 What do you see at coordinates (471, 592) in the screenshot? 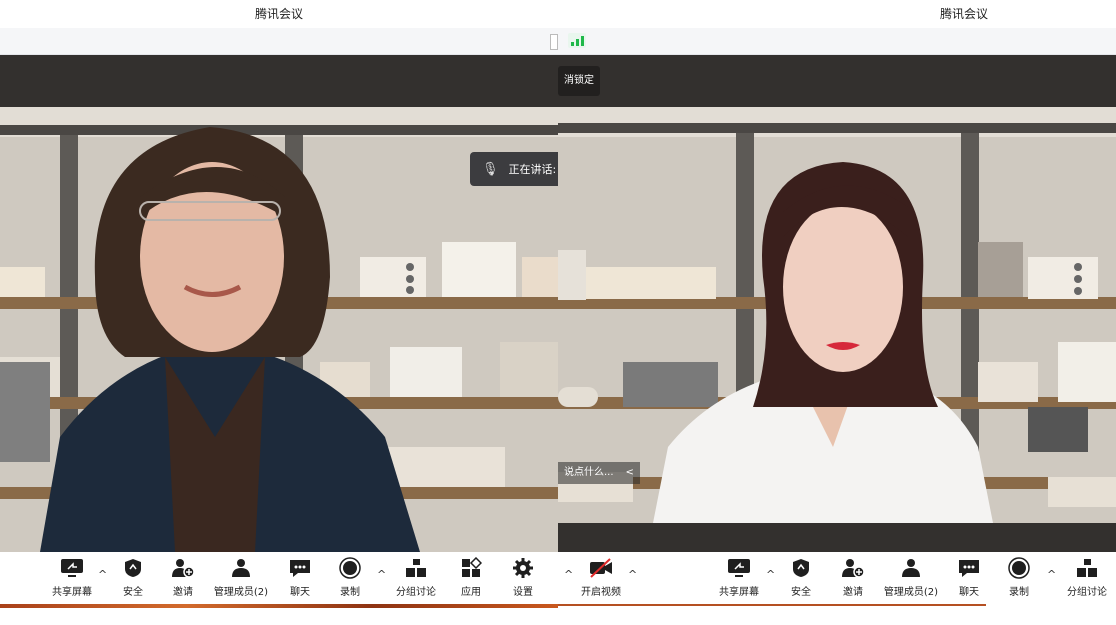
I see `apps-label: 应用` at bounding box center [471, 592].